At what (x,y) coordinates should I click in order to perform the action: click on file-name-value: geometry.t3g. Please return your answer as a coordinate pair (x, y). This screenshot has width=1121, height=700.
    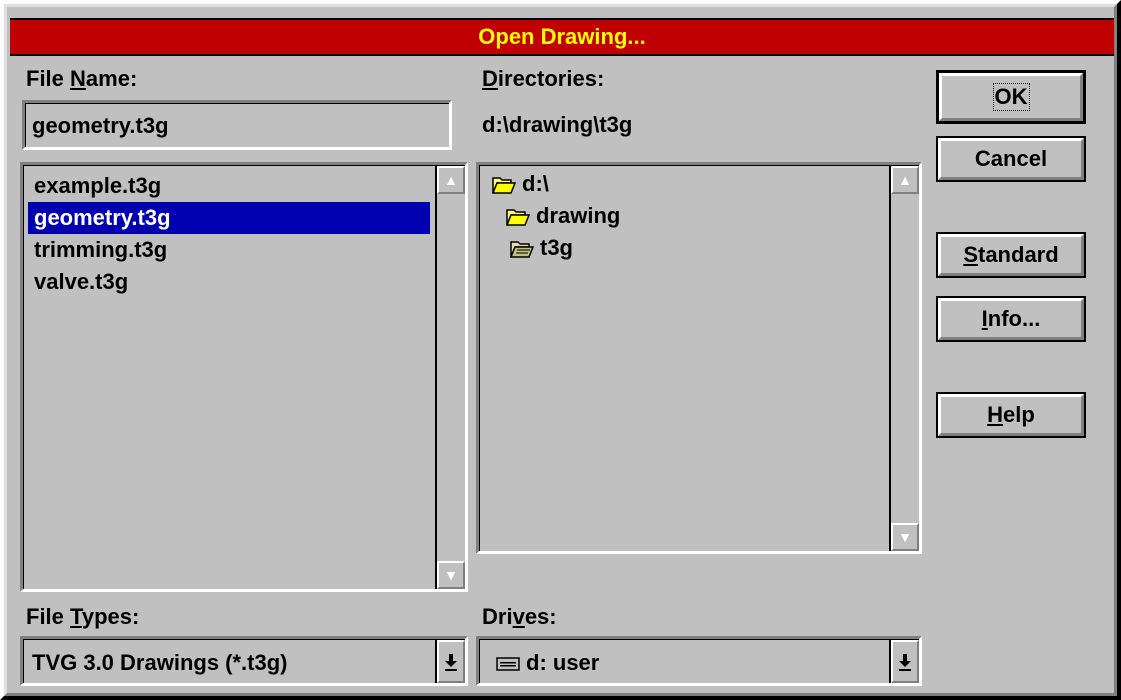
    Looking at the image, I should click on (100, 125).